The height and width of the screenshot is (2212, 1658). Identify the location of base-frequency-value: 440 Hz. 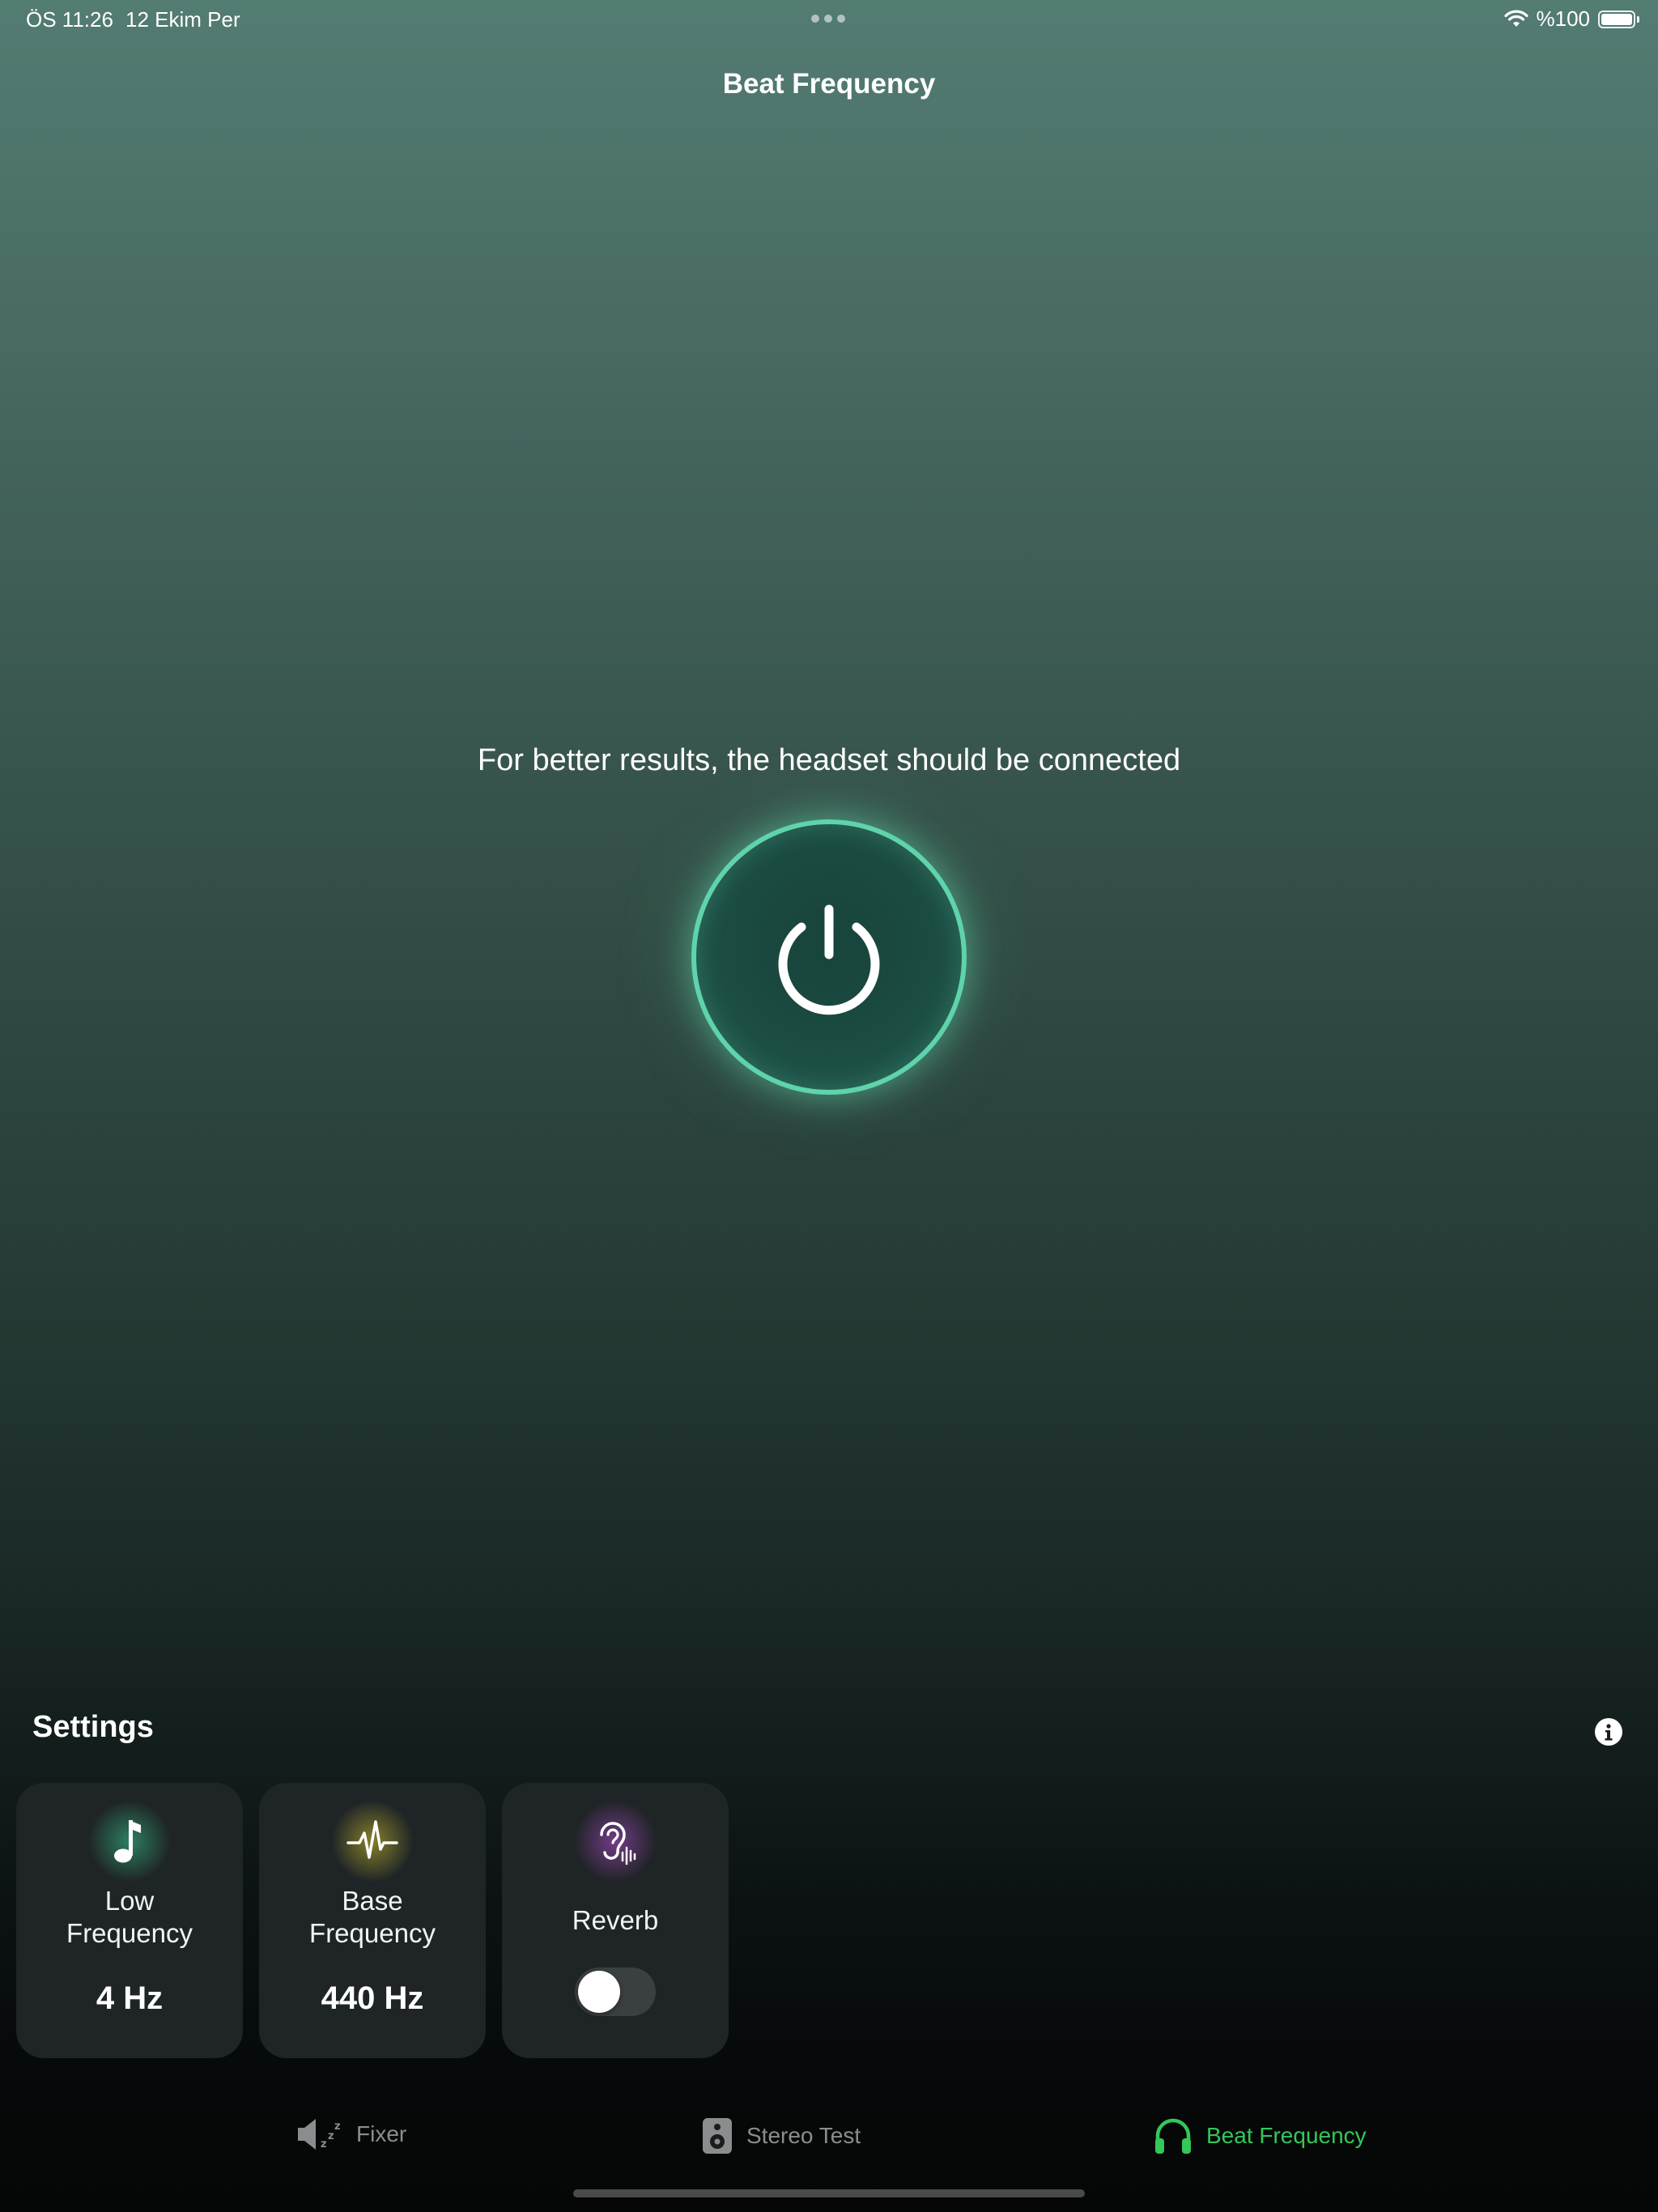
(372, 1998).